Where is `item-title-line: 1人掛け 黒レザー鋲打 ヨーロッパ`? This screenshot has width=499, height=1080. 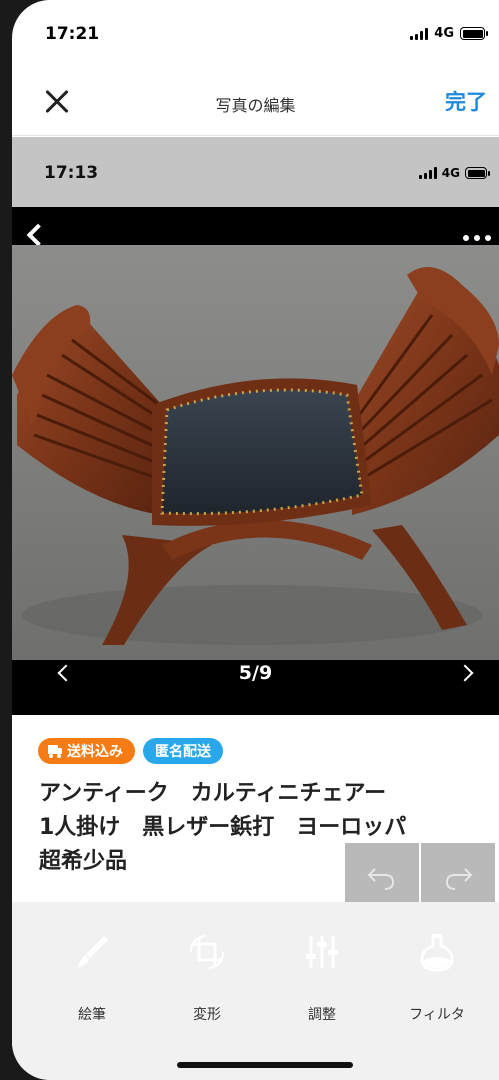 item-title-line: 1人掛け 黒レザー鋲打 ヨーロッパ is located at coordinates (223, 827).